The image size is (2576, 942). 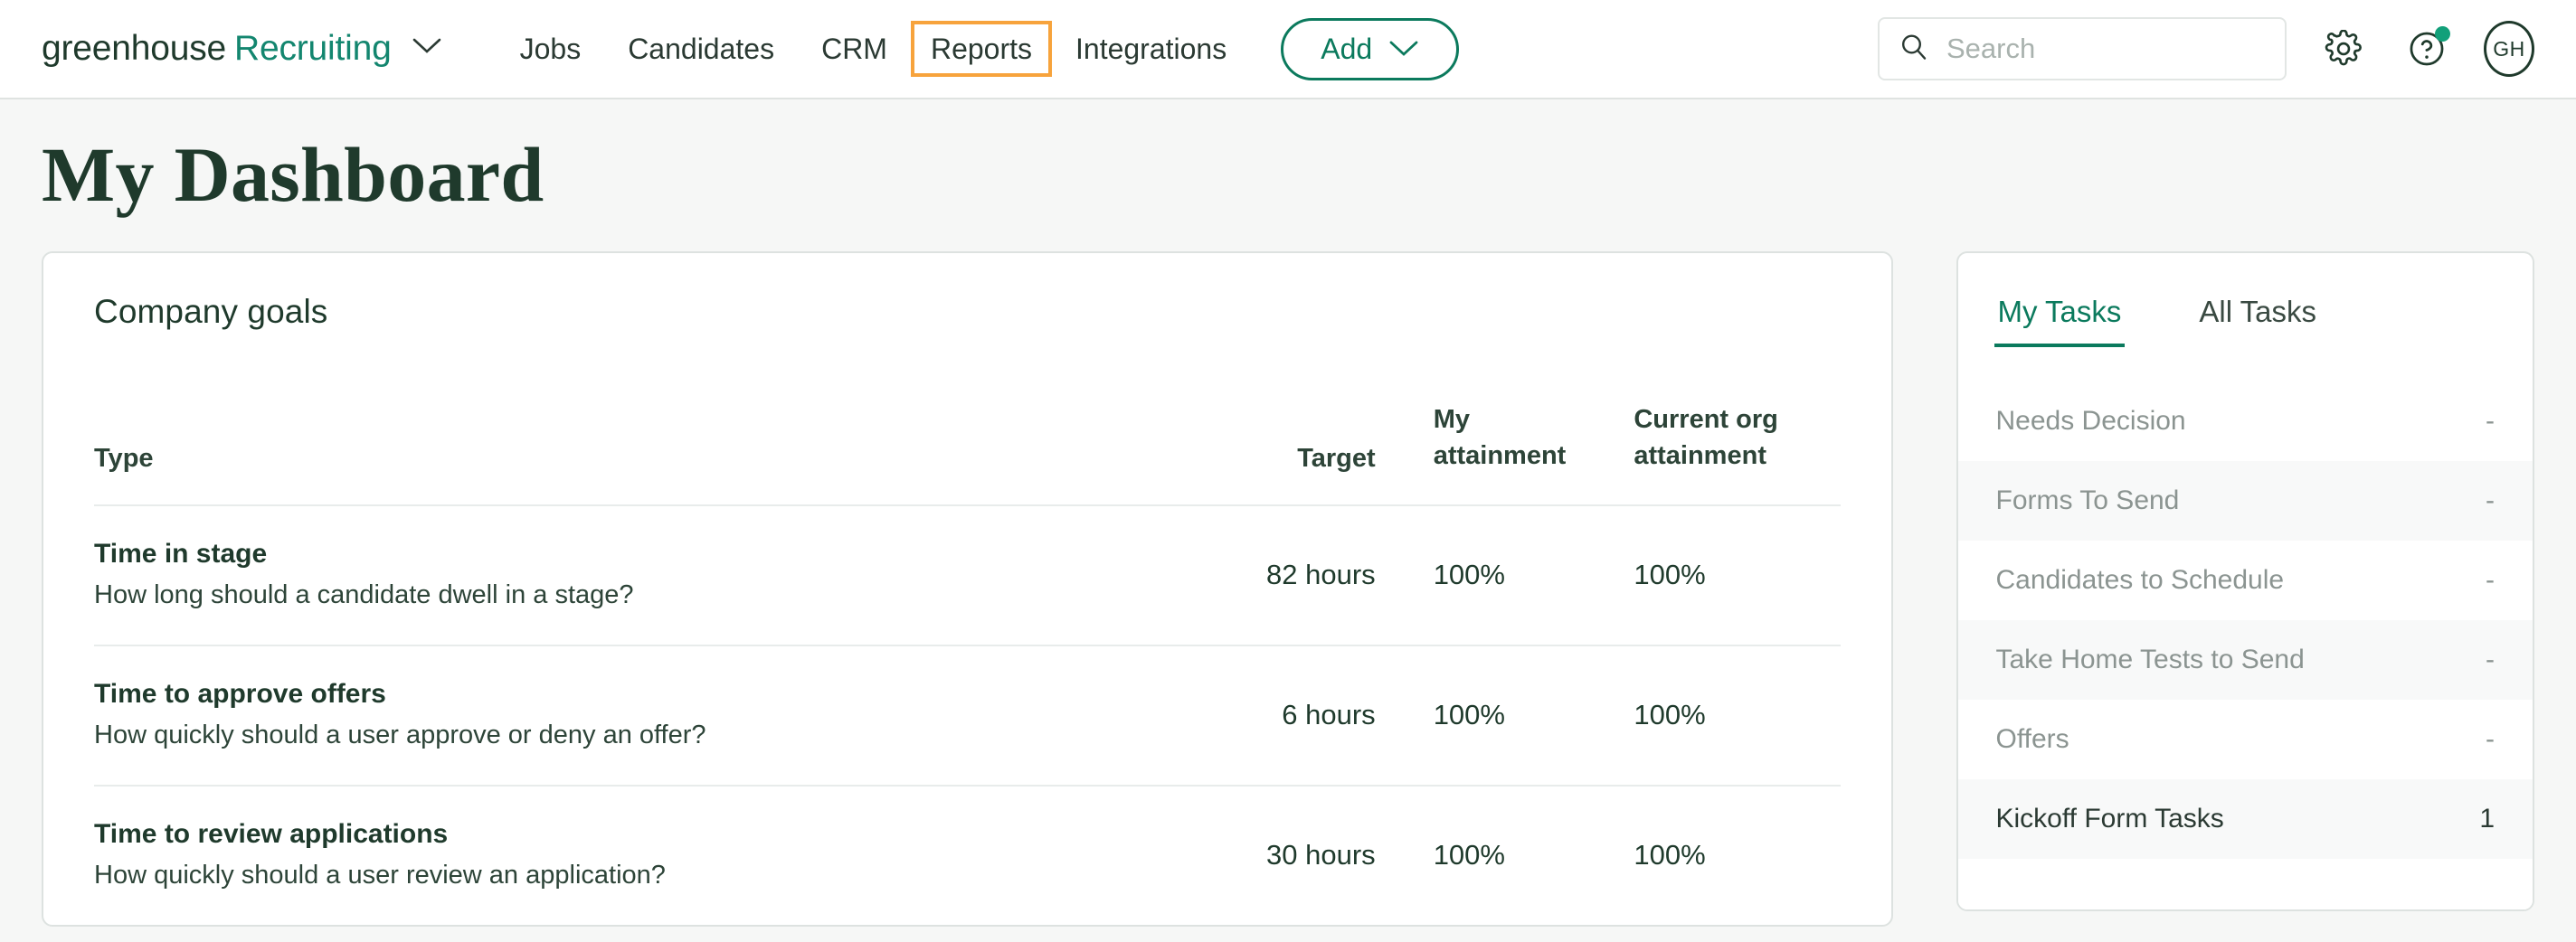 What do you see at coordinates (271, 834) in the screenshot?
I see `goal-name: Time to review applications` at bounding box center [271, 834].